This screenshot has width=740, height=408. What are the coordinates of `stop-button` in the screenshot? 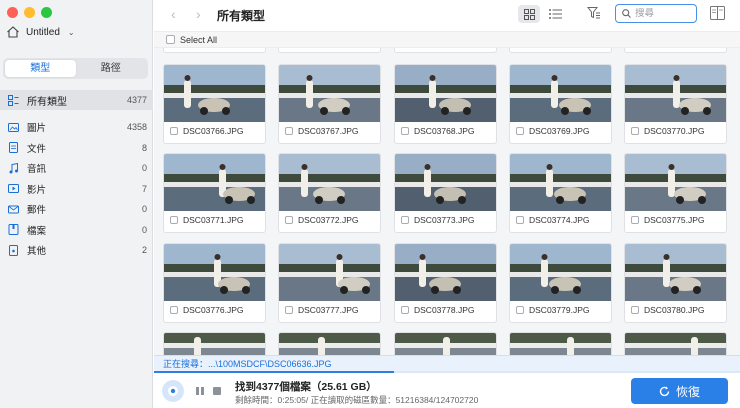 It's located at (217, 391).